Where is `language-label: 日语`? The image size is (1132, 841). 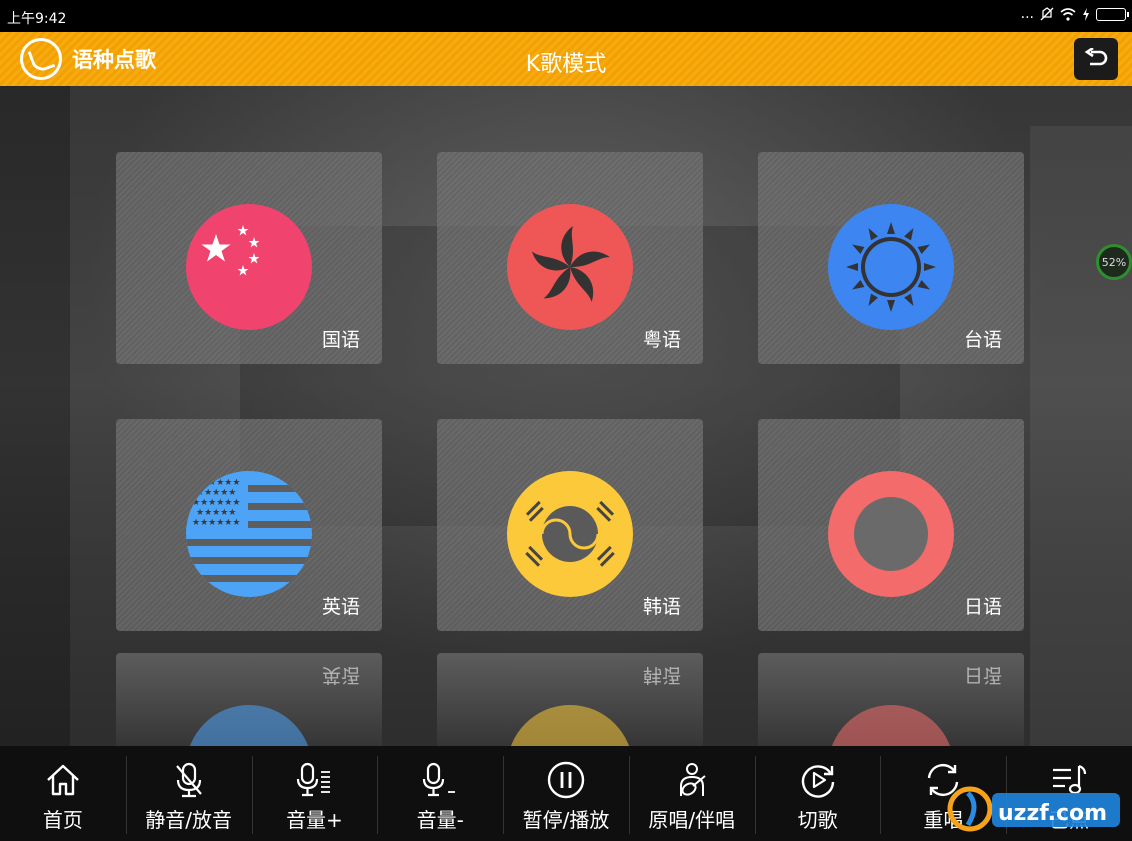 language-label: 日语 is located at coordinates (982, 607).